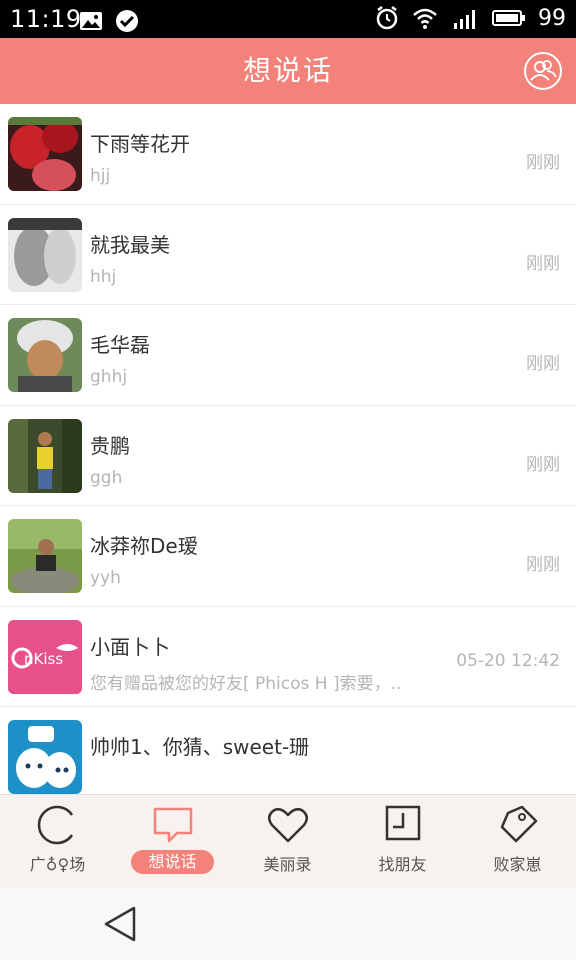  I want to click on tab-shopping: 败家崽, so click(517, 842).